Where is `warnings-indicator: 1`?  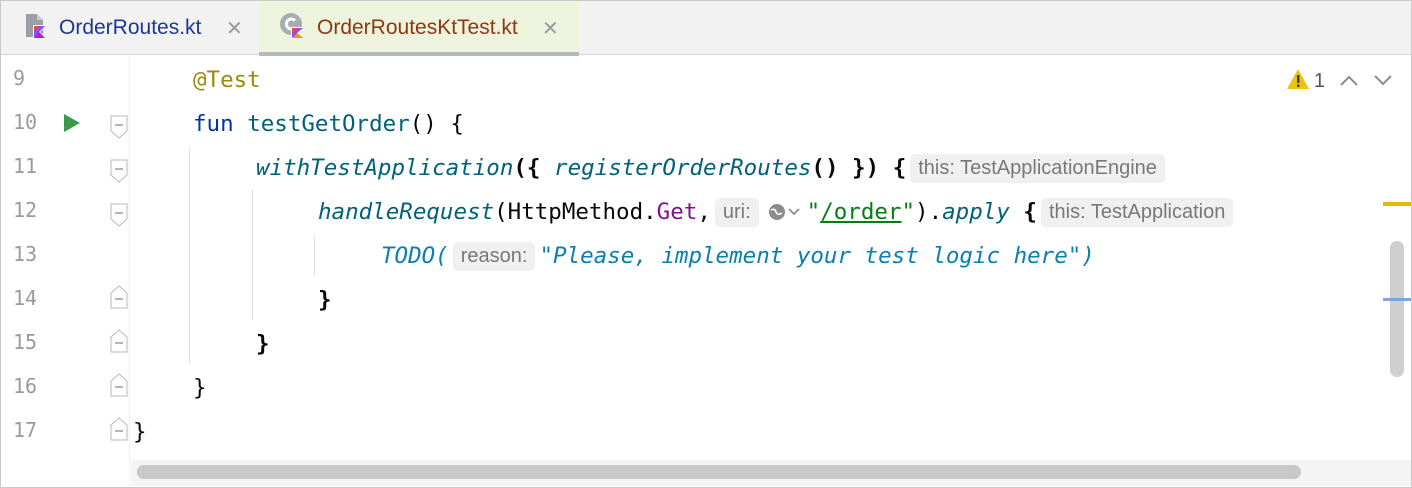
warnings-indicator: 1 is located at coordinates (1305, 81).